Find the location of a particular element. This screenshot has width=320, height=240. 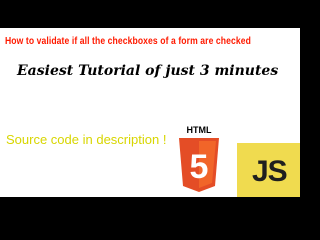

html5-number: 5 is located at coordinates (199, 167).